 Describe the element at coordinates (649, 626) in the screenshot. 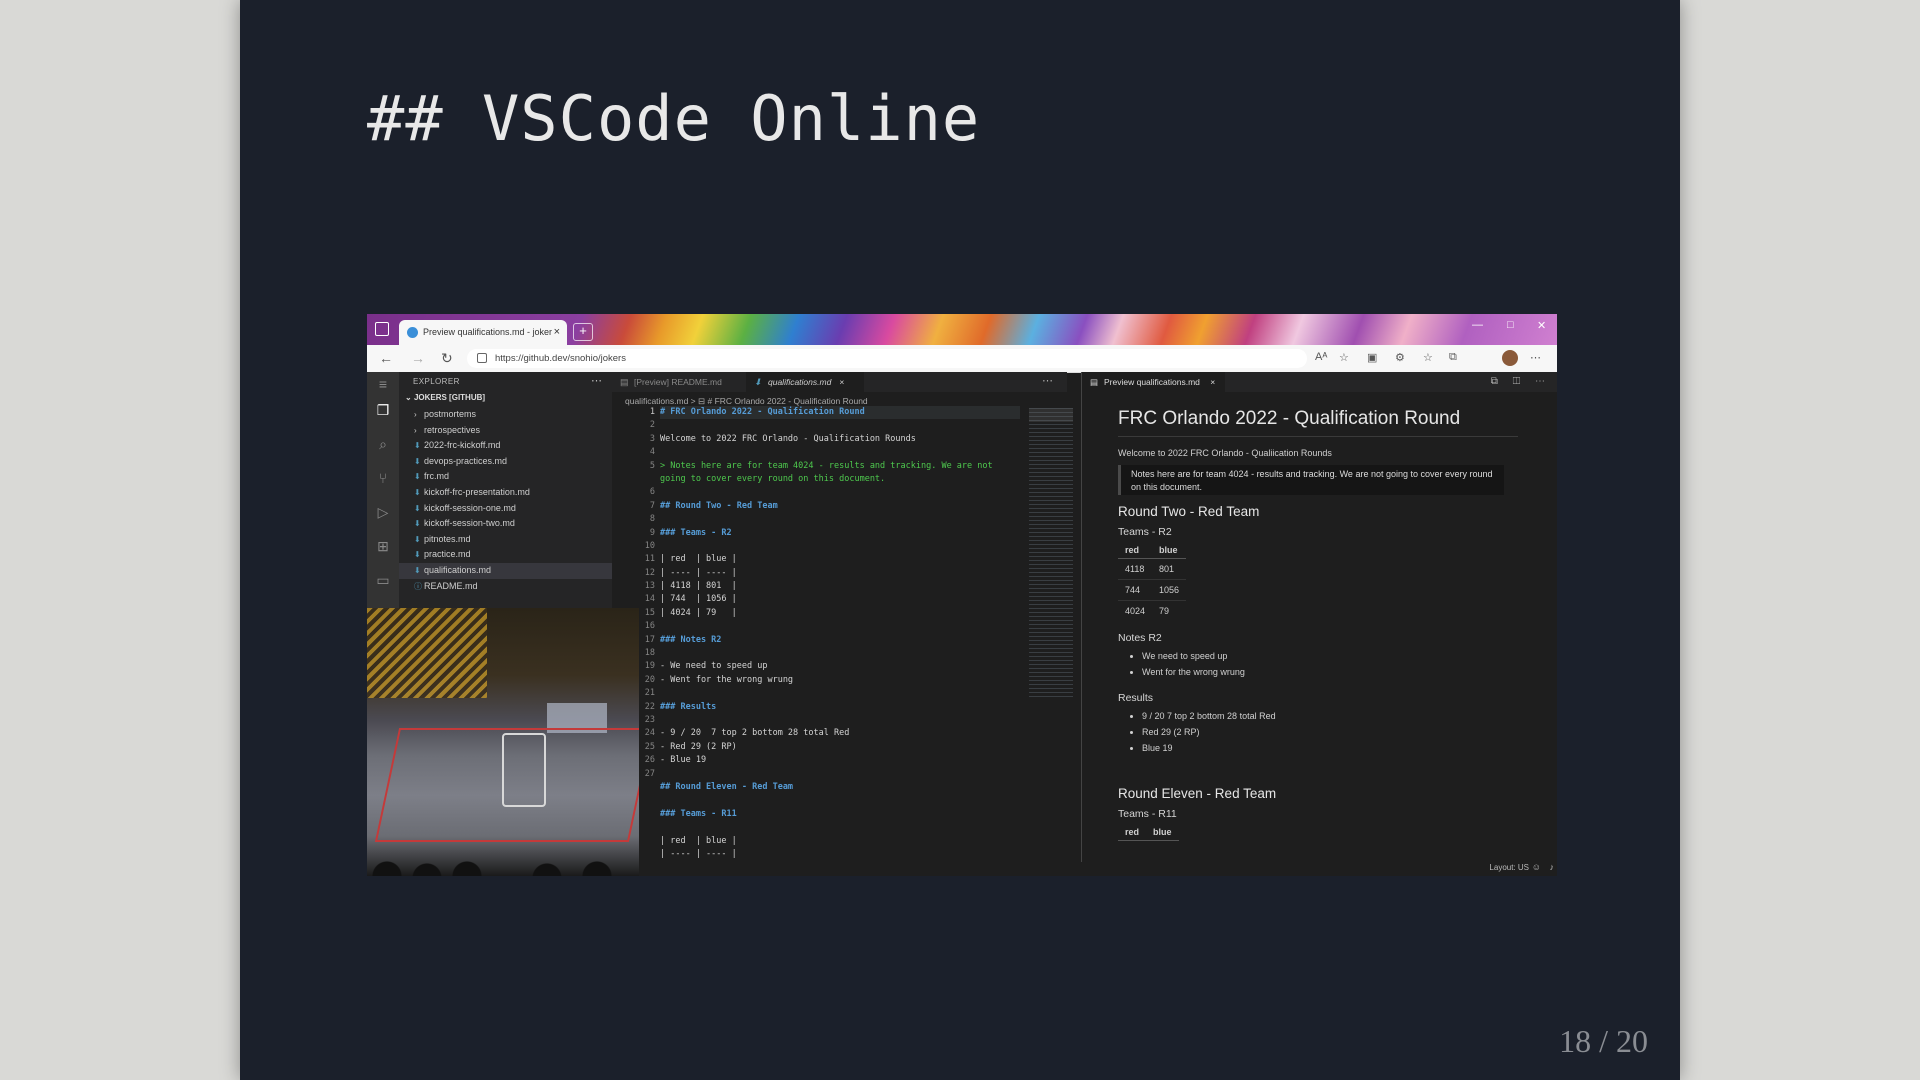

I see `line-number: 16` at that location.